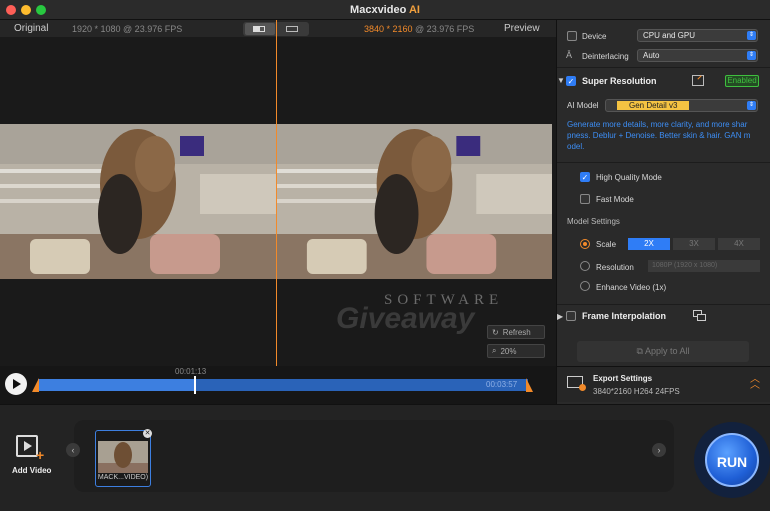  What do you see at coordinates (585, 199) in the screenshot?
I see `fast-mode-checkbox` at bounding box center [585, 199].